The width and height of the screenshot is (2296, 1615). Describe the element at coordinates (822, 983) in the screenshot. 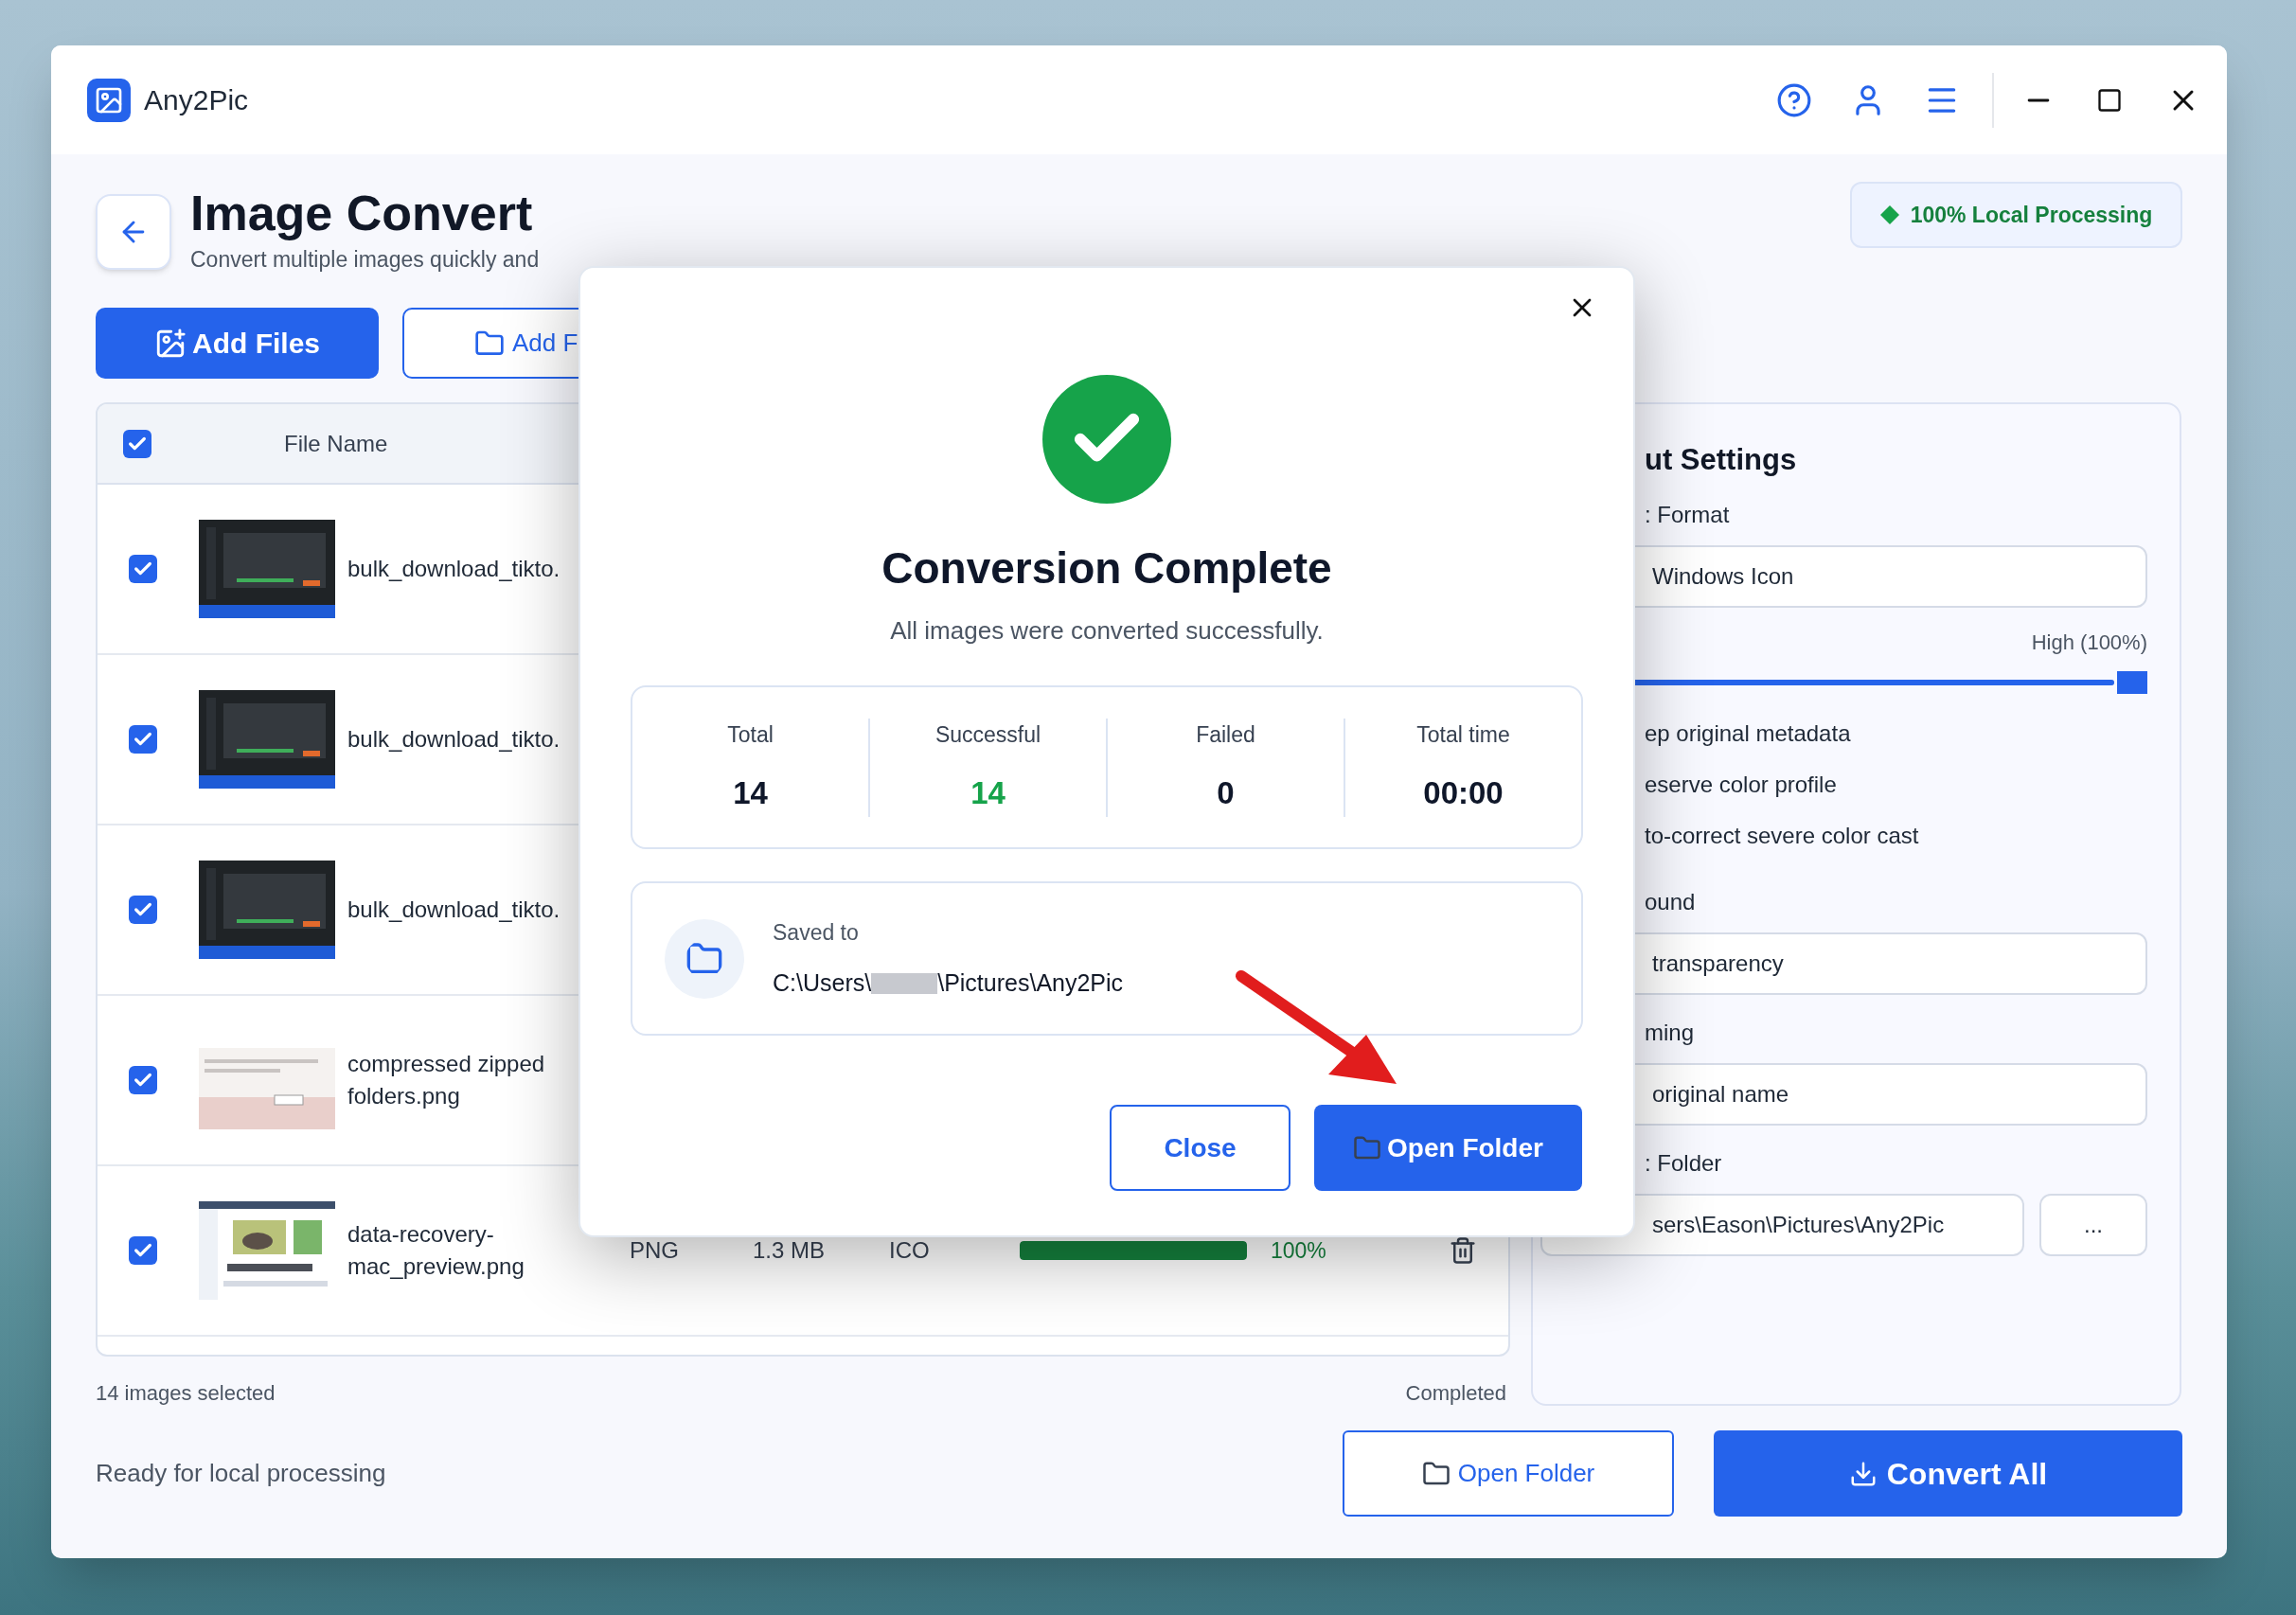

I see `path-text: C:\Users\` at that location.